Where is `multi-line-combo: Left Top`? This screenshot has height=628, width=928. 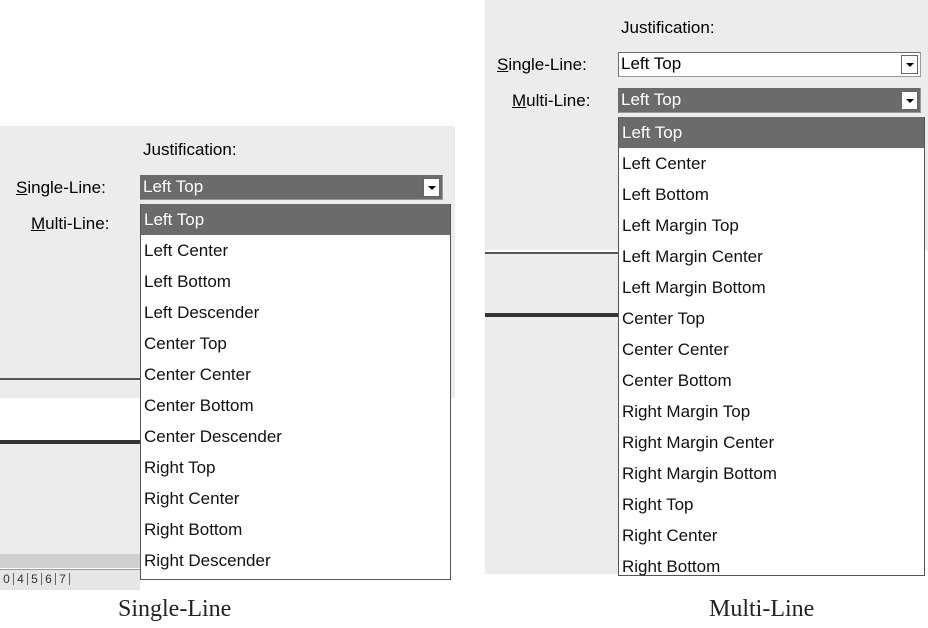 multi-line-combo: Left Top is located at coordinates (769, 100).